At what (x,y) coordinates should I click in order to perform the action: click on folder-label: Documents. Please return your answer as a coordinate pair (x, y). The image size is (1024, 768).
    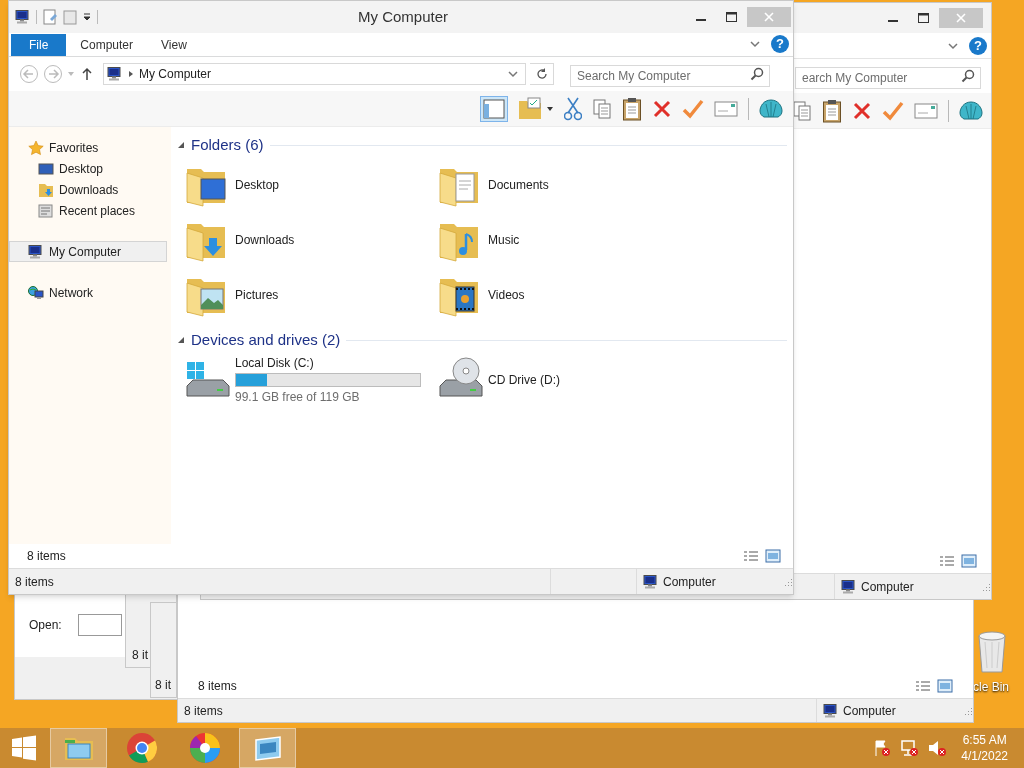
    Looking at the image, I should click on (518, 184).